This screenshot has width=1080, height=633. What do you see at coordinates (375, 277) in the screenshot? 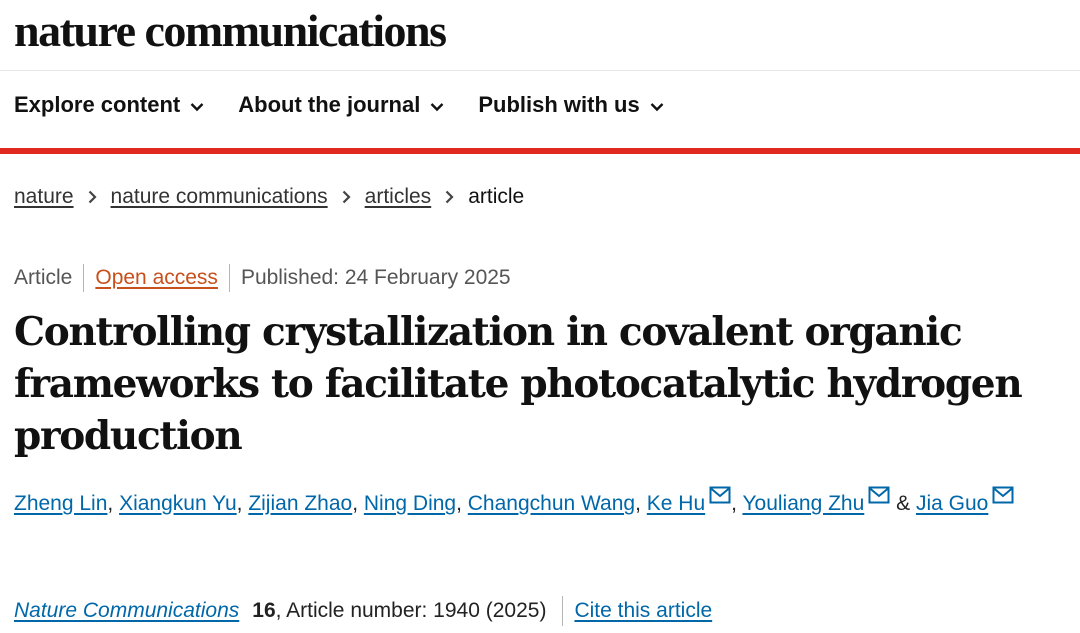
I see `published-date: Published: 24 February 2025` at bounding box center [375, 277].